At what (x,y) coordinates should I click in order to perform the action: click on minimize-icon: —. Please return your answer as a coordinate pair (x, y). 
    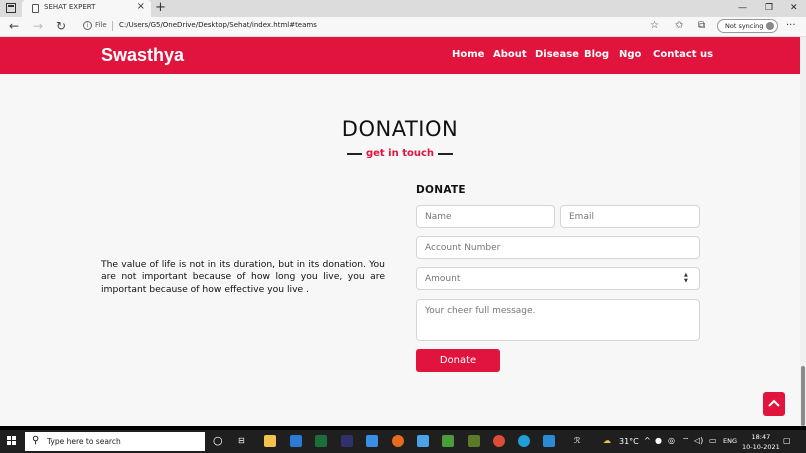
    Looking at the image, I should click on (742, 8).